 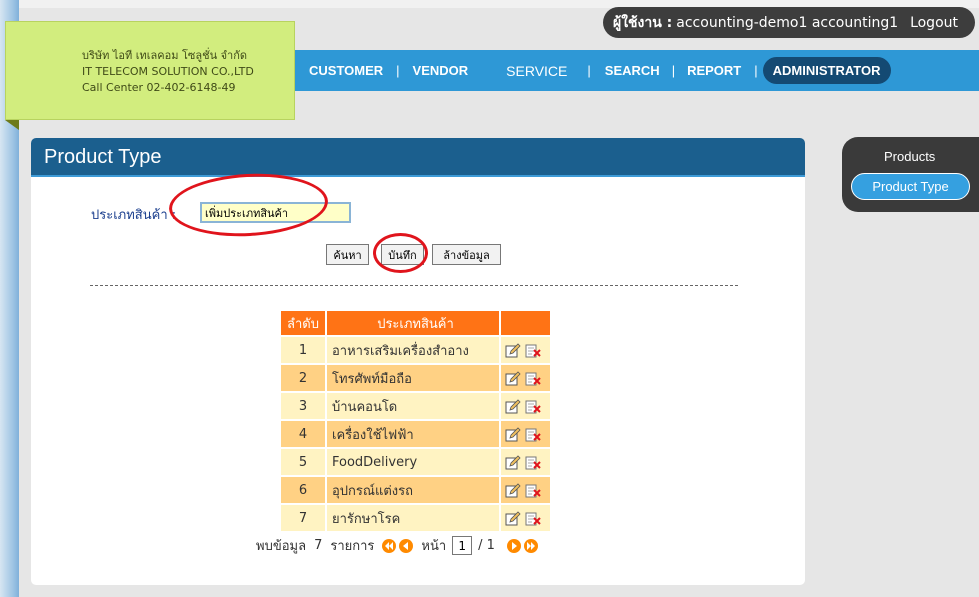 I want to click on column-header-actions, so click(x=525, y=323).